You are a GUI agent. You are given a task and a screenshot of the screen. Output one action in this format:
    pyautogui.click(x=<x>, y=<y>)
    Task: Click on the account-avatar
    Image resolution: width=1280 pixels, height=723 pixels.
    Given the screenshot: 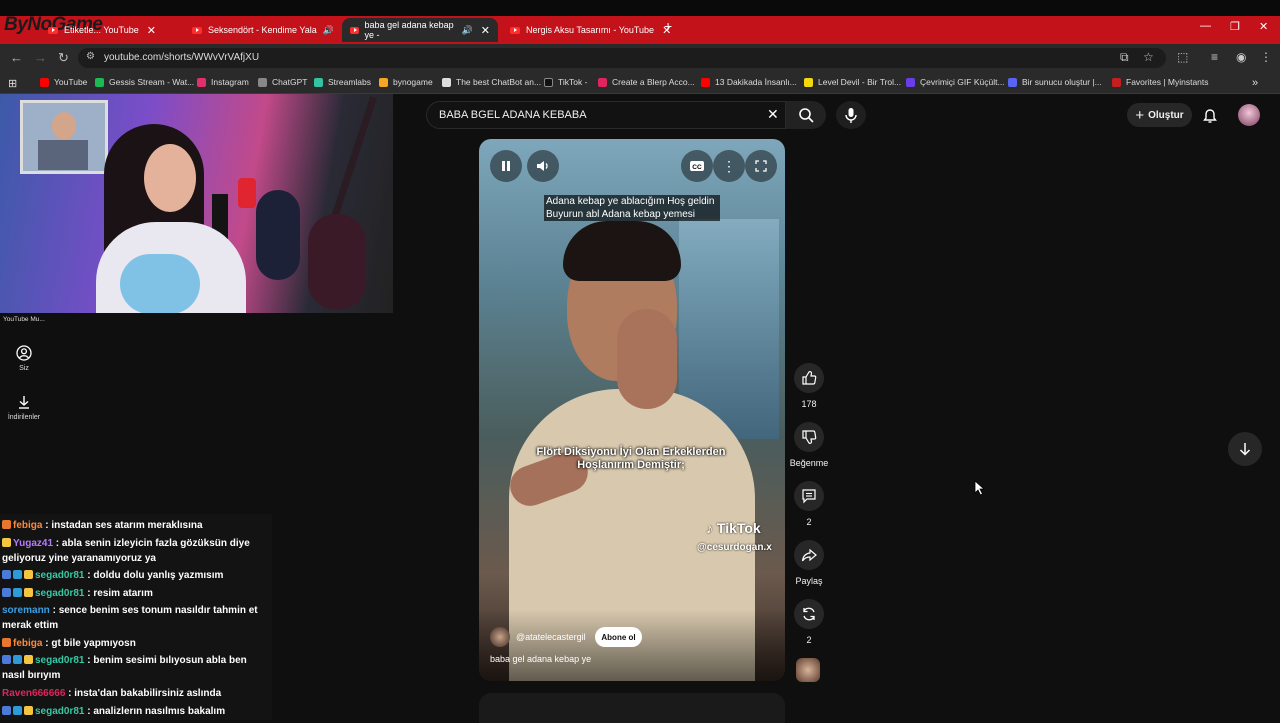 What is the action you would take?
    pyautogui.click(x=1249, y=115)
    